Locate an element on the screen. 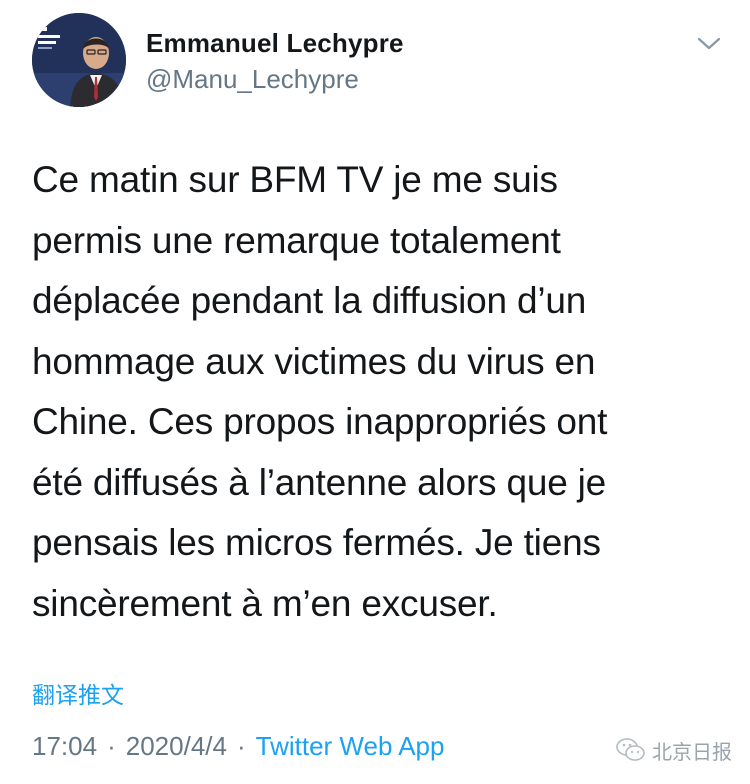 The width and height of the screenshot is (750, 784). publisher-watermark: 北京日报 is located at coordinates (674, 750).